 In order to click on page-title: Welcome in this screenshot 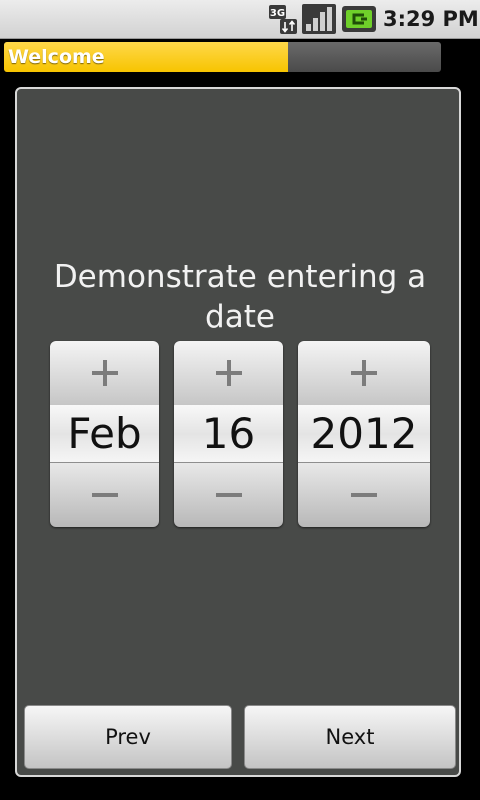, I will do `click(56, 57)`.